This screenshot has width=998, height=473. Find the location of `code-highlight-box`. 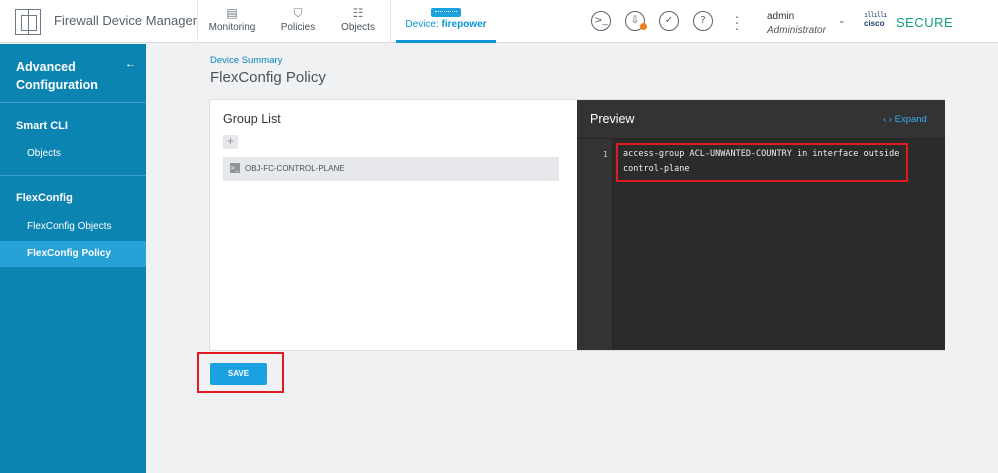

code-highlight-box is located at coordinates (762, 162).